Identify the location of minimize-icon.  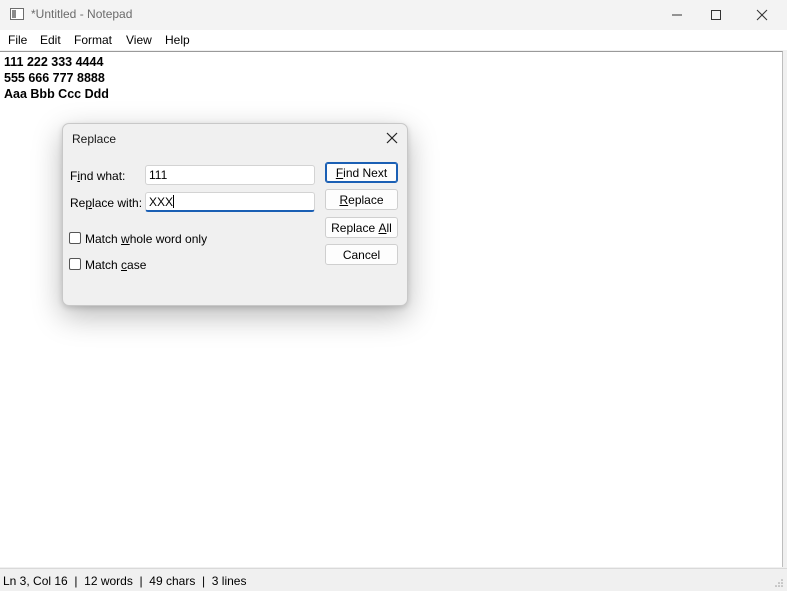
(677, 15).